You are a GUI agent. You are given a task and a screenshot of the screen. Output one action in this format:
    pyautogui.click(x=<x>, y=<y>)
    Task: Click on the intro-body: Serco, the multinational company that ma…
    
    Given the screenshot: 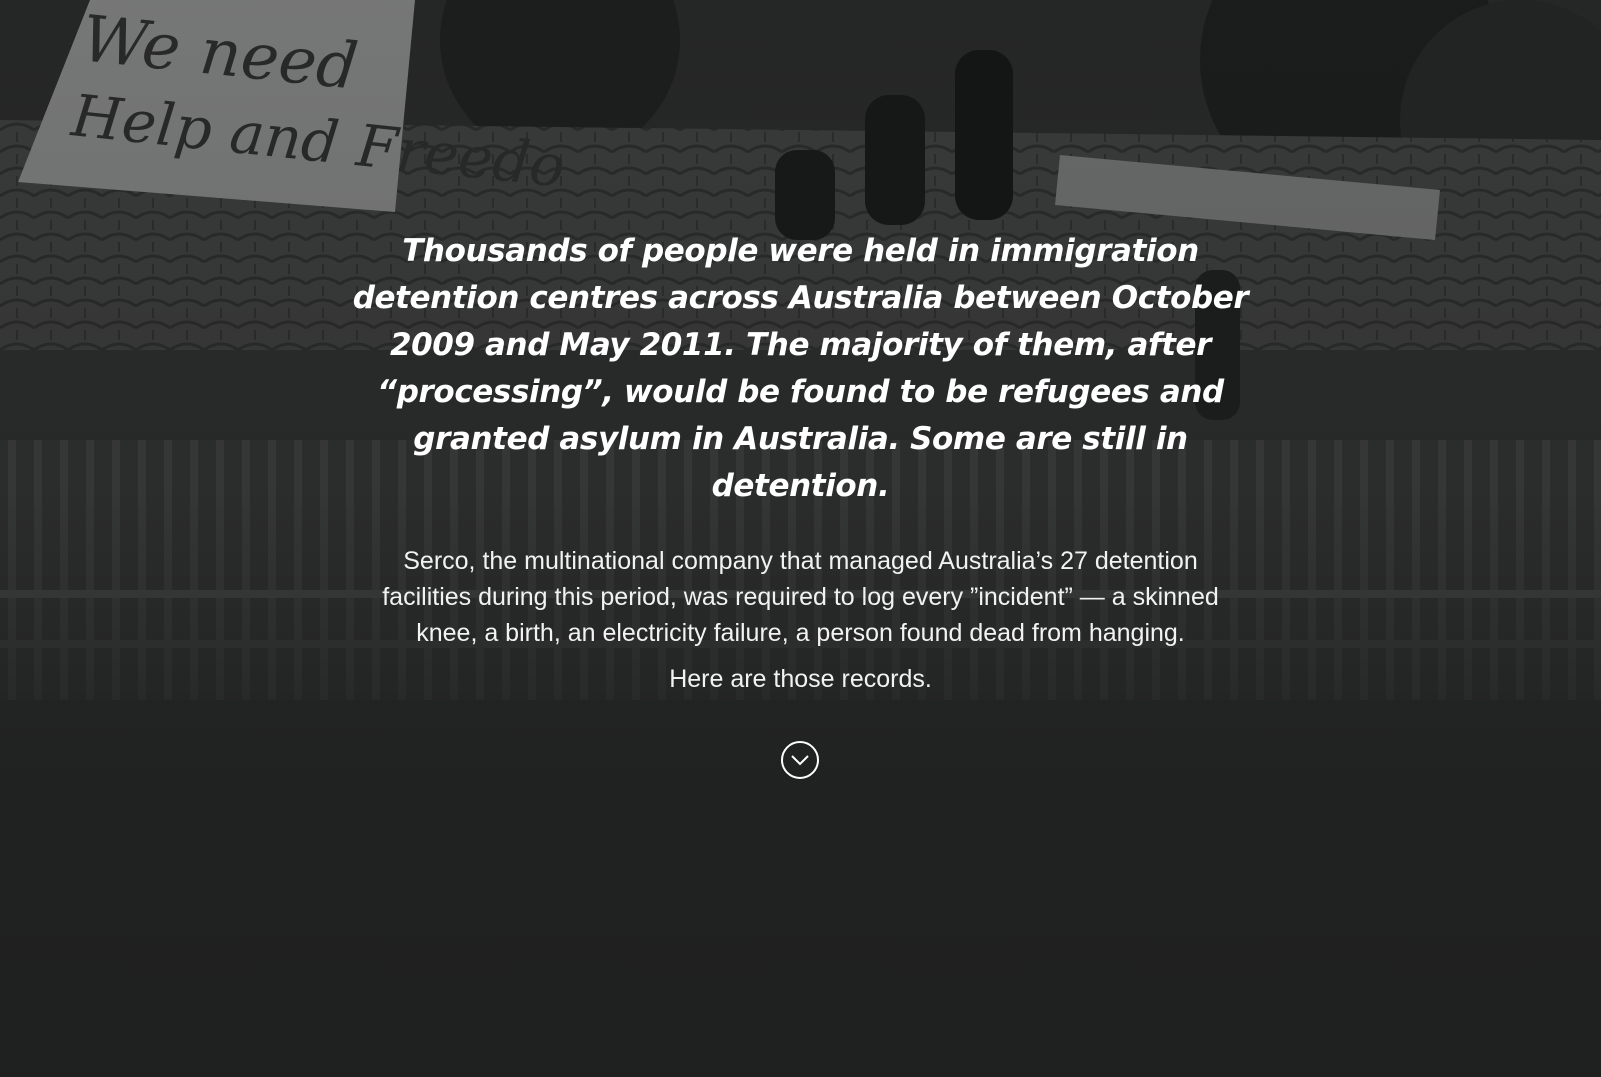 What is the action you would take?
    pyautogui.click(x=800, y=597)
    